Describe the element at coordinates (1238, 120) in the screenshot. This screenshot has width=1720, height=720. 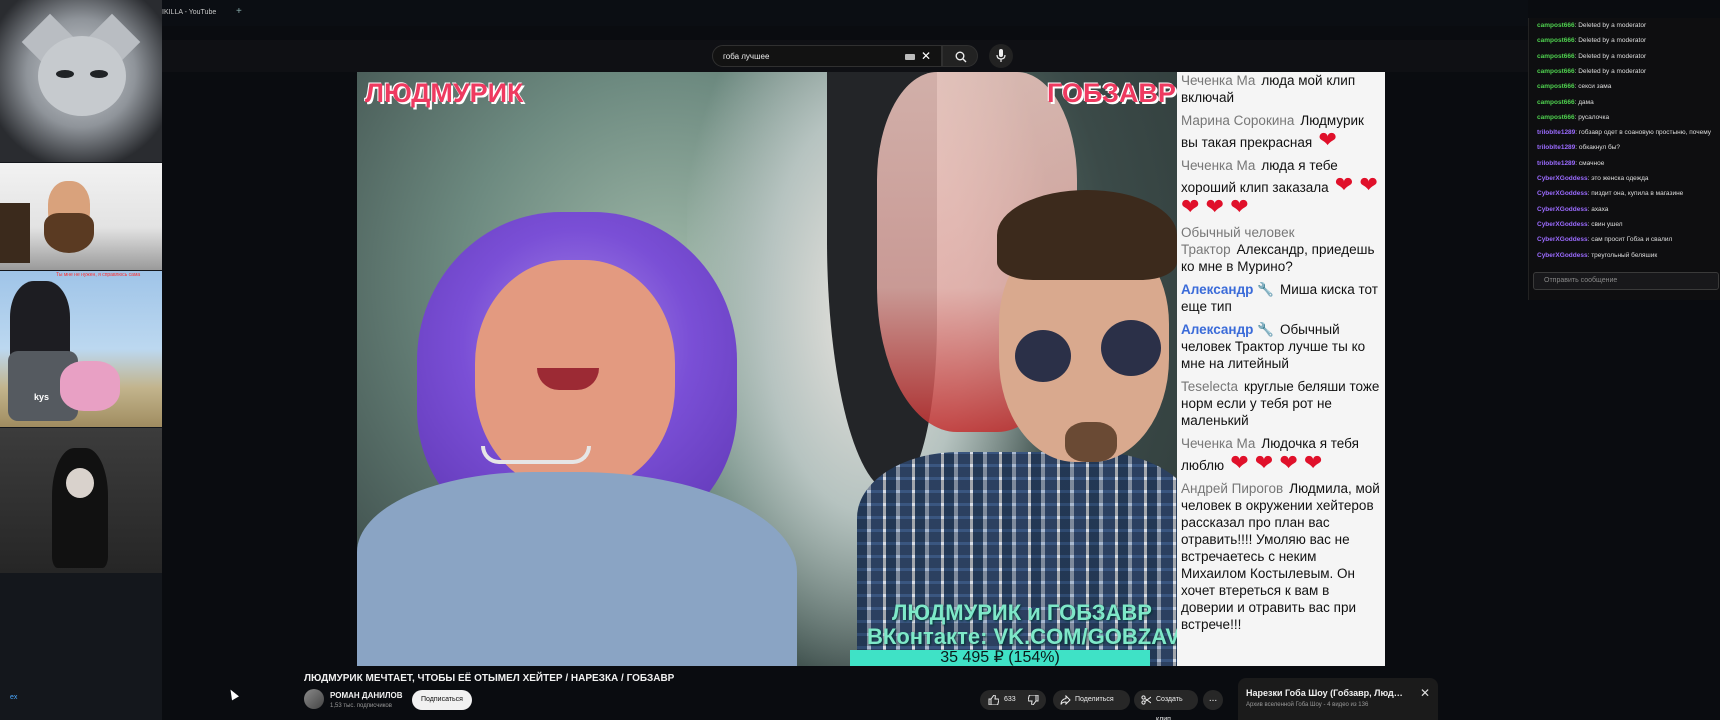
I see `video-chat-author: Марина Сорокина` at that location.